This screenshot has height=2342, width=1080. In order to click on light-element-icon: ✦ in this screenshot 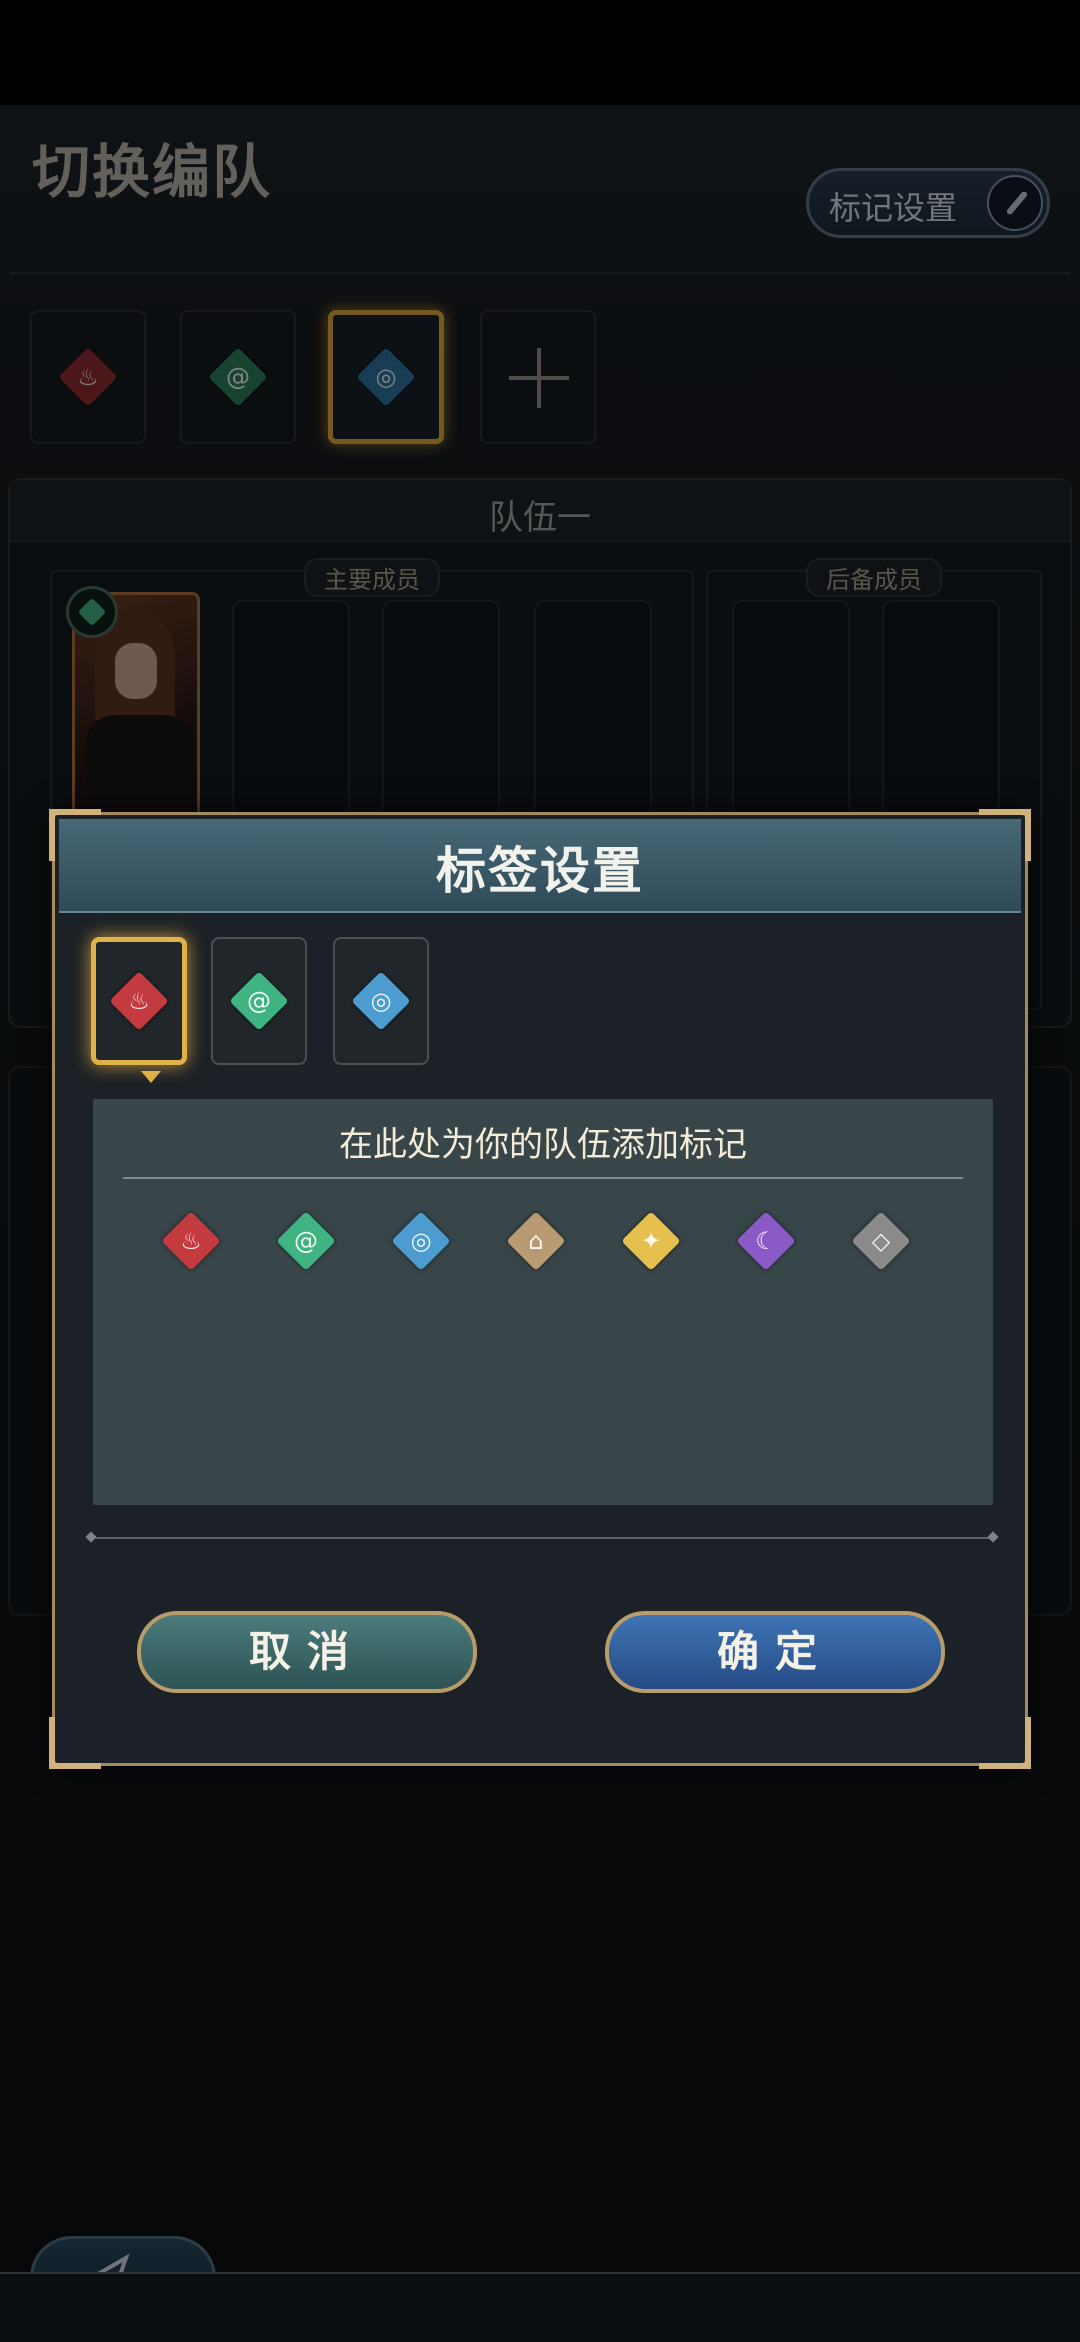, I will do `click(651, 1241)`.